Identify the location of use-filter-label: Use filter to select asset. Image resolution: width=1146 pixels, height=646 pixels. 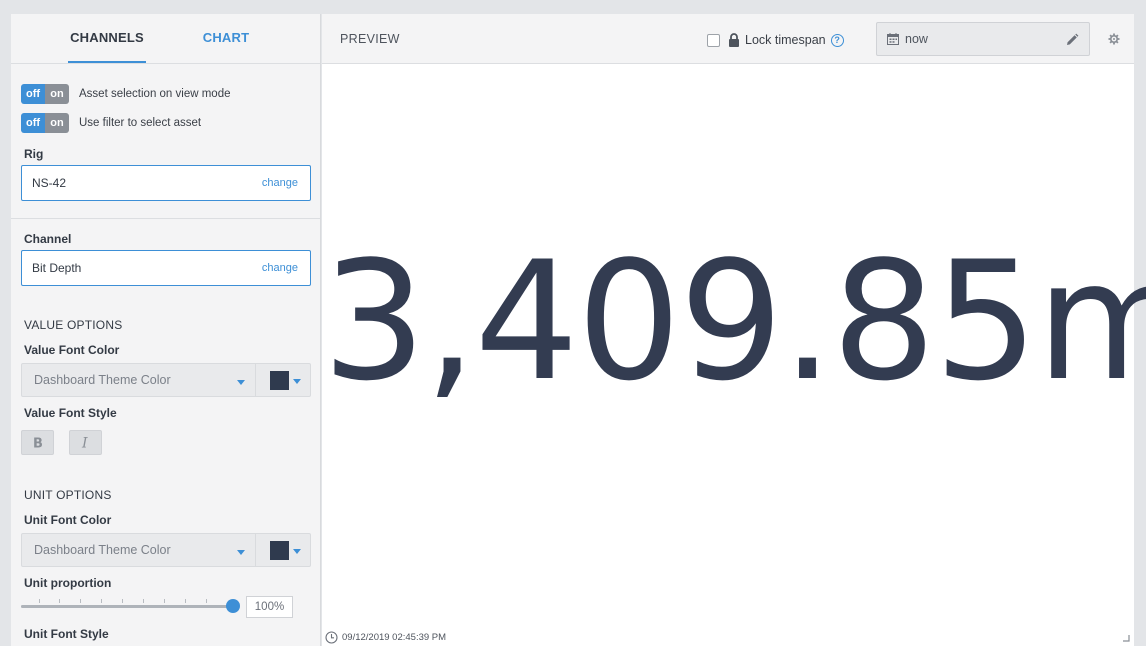
(140, 123).